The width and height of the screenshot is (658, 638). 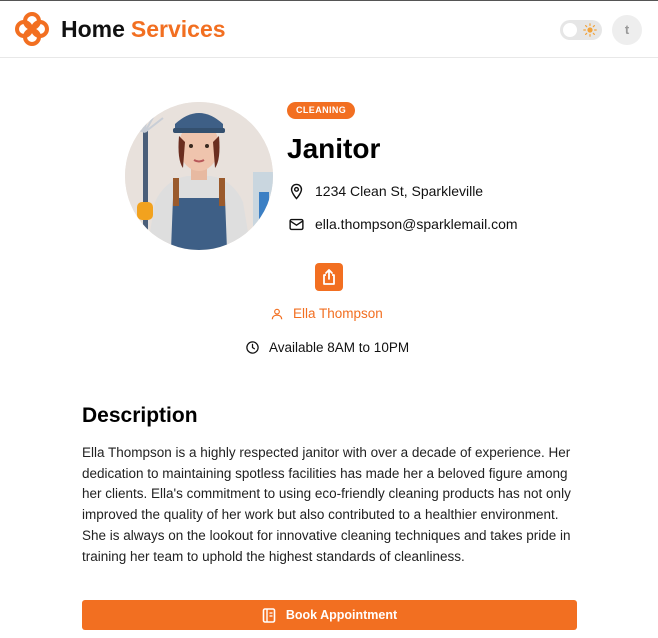 I want to click on email-text: ella.thompson@sparklemail.com, so click(x=416, y=224).